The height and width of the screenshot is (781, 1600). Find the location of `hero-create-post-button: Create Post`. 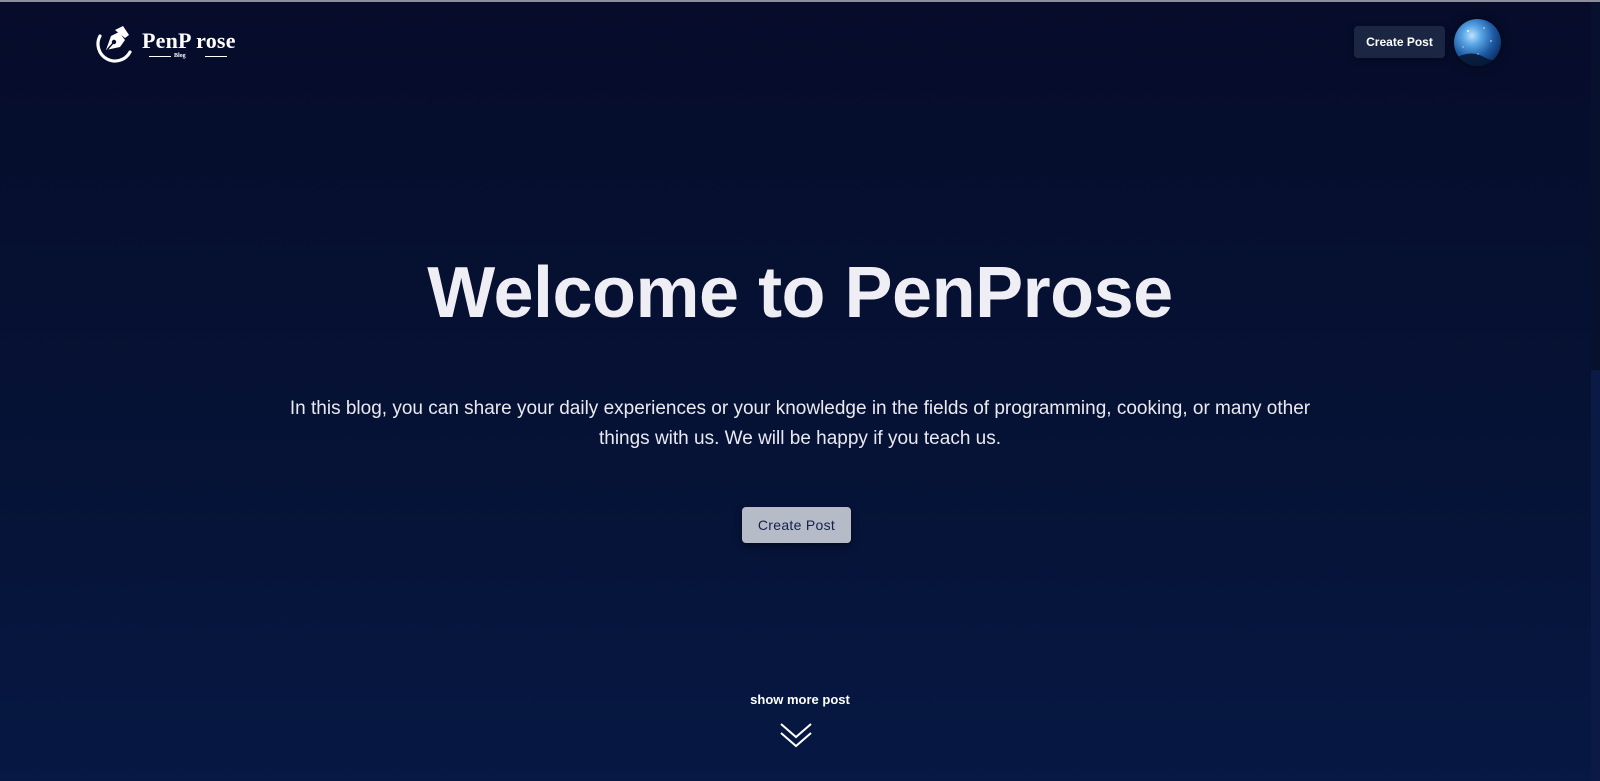

hero-create-post-button: Create Post is located at coordinates (796, 525).